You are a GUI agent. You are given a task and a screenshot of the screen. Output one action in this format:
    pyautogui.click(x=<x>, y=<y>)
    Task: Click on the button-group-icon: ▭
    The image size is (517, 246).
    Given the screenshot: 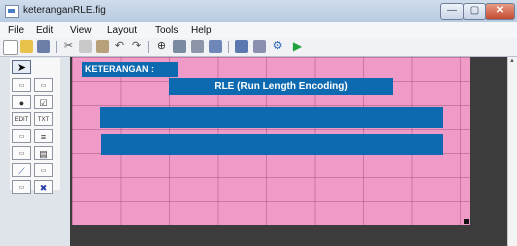 What is the action you would take?
    pyautogui.click(x=21, y=187)
    